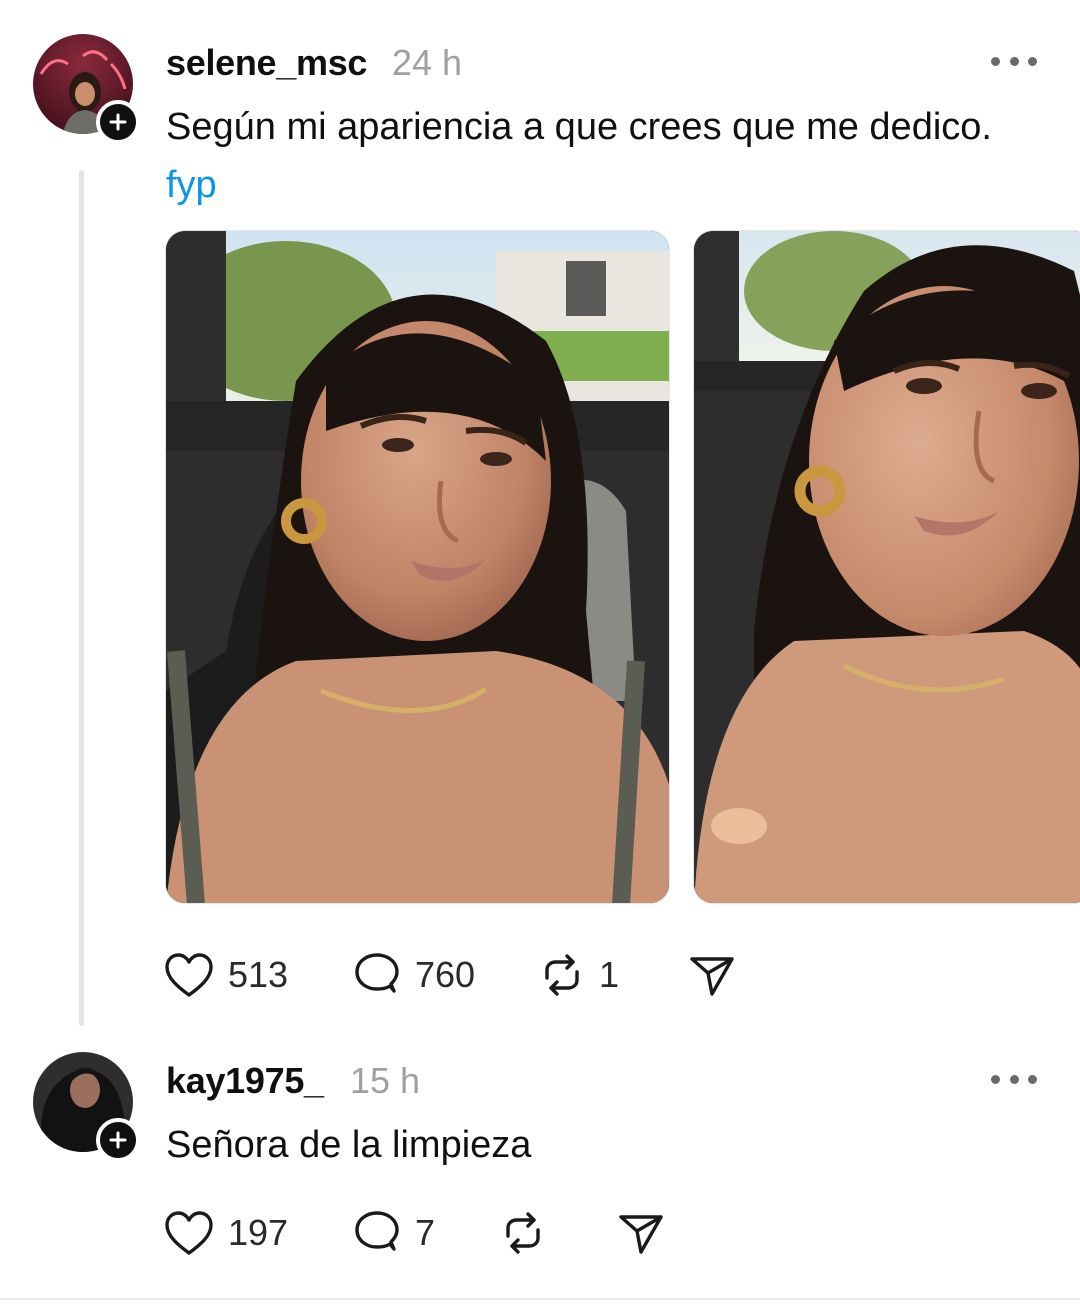  What do you see at coordinates (609, 974) in the screenshot?
I see `post-repost-count: 1` at bounding box center [609, 974].